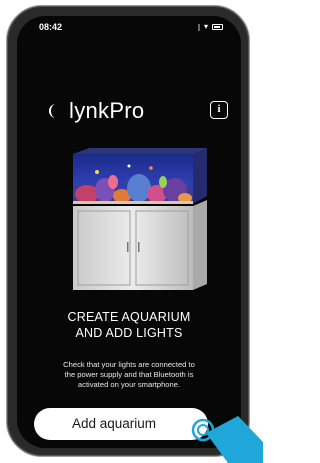 The width and height of the screenshot is (320, 463). I want to click on battery-icon, so click(217, 27).